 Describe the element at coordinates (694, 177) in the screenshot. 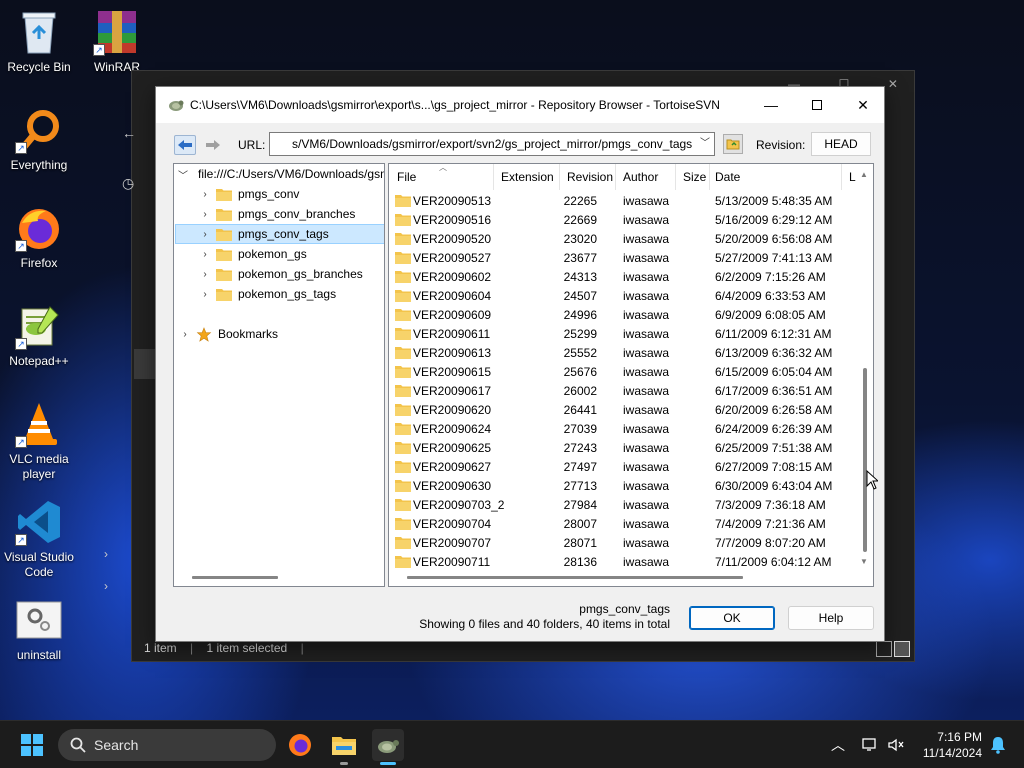

I see `column-header-size: Size` at that location.